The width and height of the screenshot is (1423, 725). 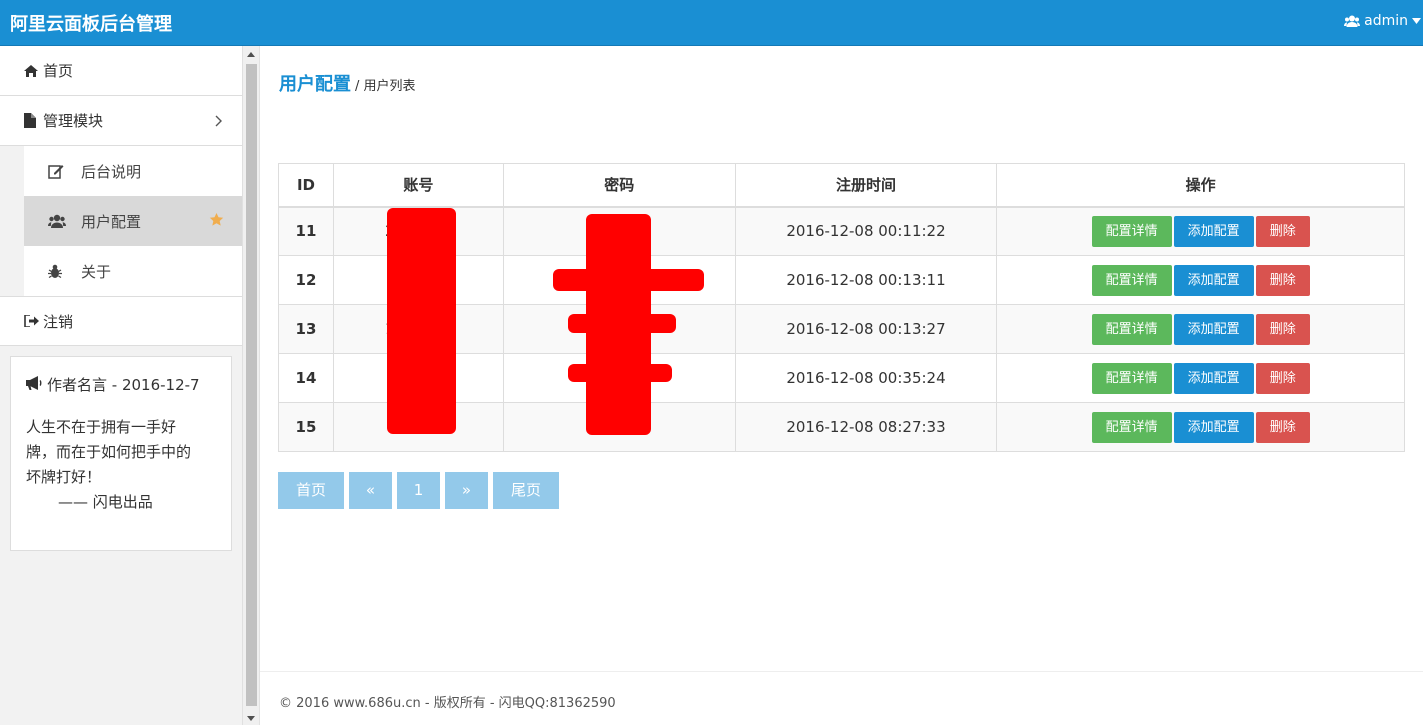 I want to click on quote-body: 人生不在于拥有一手好 牌，而在于如何把手中的 坏牌打好！ —— 闪电出品, so click(x=121, y=465).